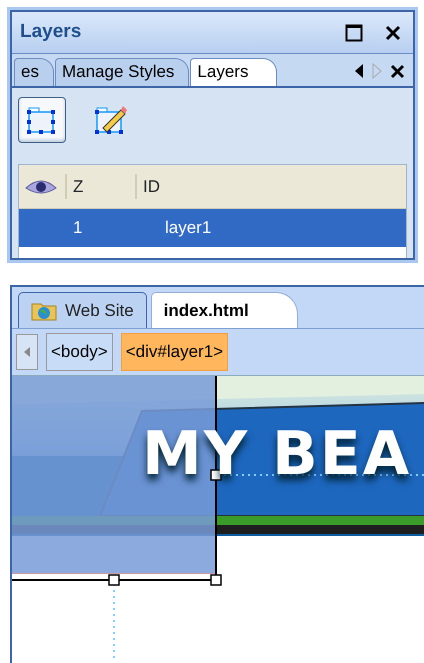  What do you see at coordinates (41, 187) in the screenshot?
I see `eye-icon` at bounding box center [41, 187].